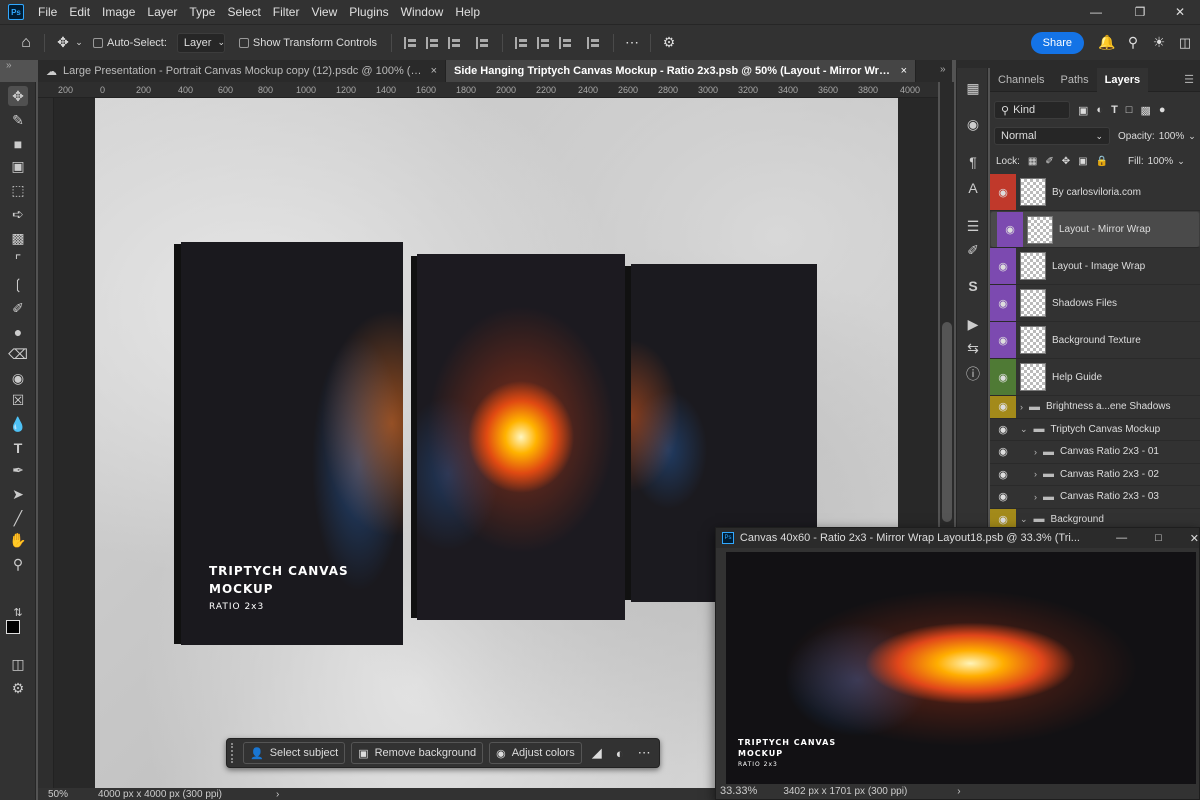 The image size is (1200, 800). What do you see at coordinates (130, 43) in the screenshot?
I see `auto-select-toggle: Auto-Select:` at bounding box center [130, 43].